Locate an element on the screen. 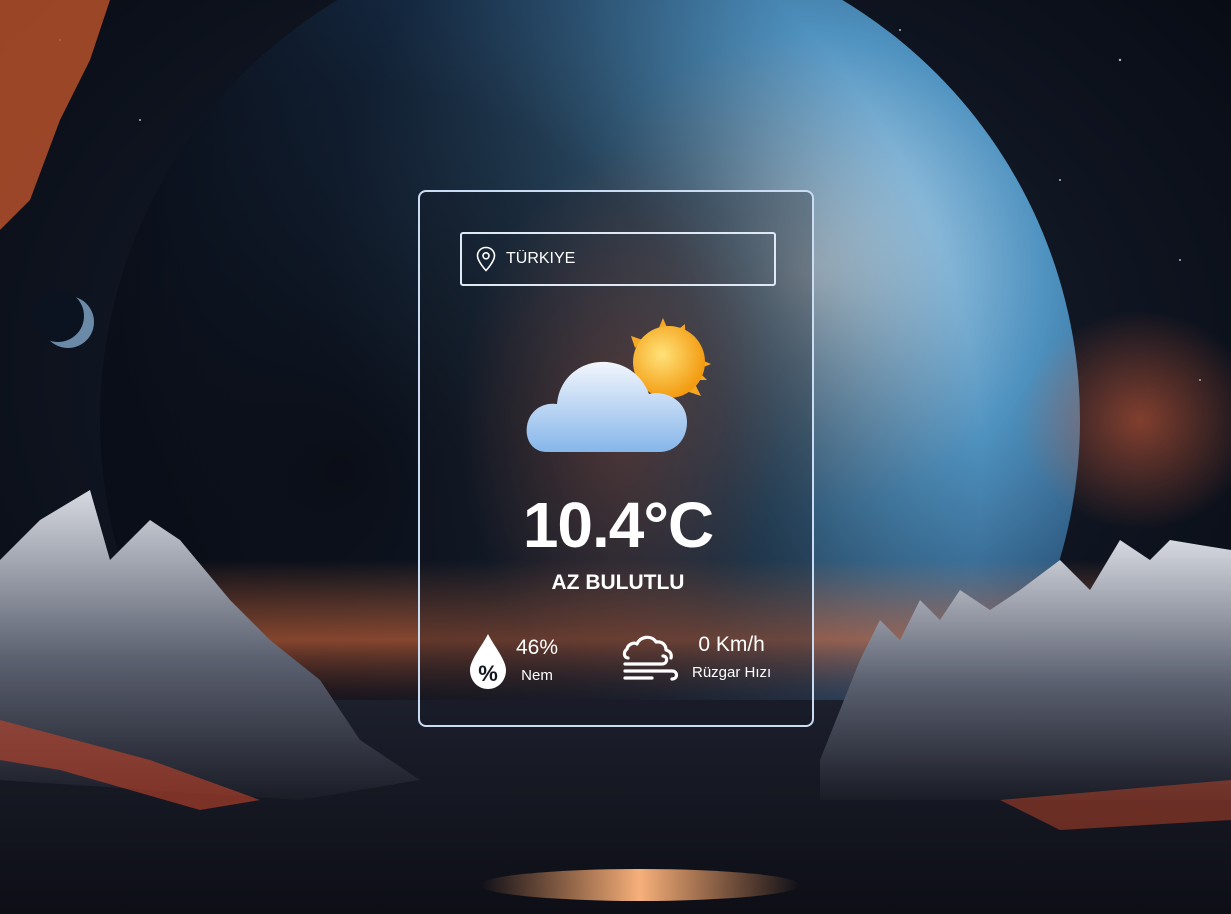 This screenshot has height=914, width=1231. location-search-box is located at coordinates (618, 259).